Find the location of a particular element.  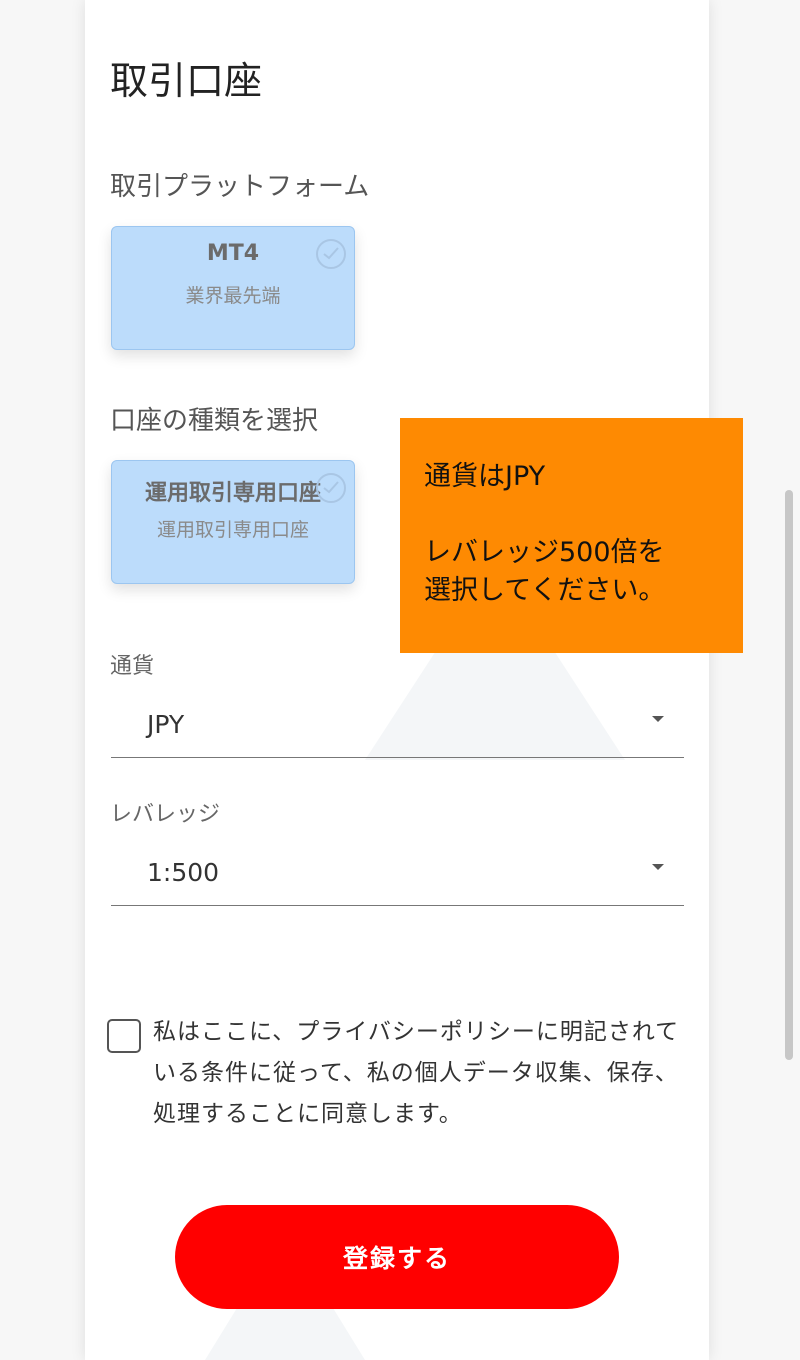

consent-checkbox is located at coordinates (124, 1036).